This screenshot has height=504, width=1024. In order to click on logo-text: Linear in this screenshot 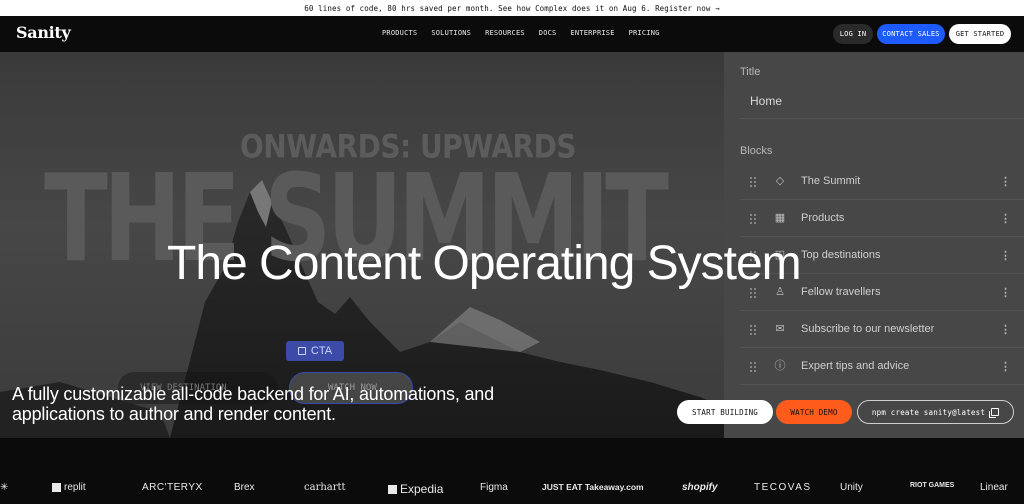, I will do `click(994, 487)`.